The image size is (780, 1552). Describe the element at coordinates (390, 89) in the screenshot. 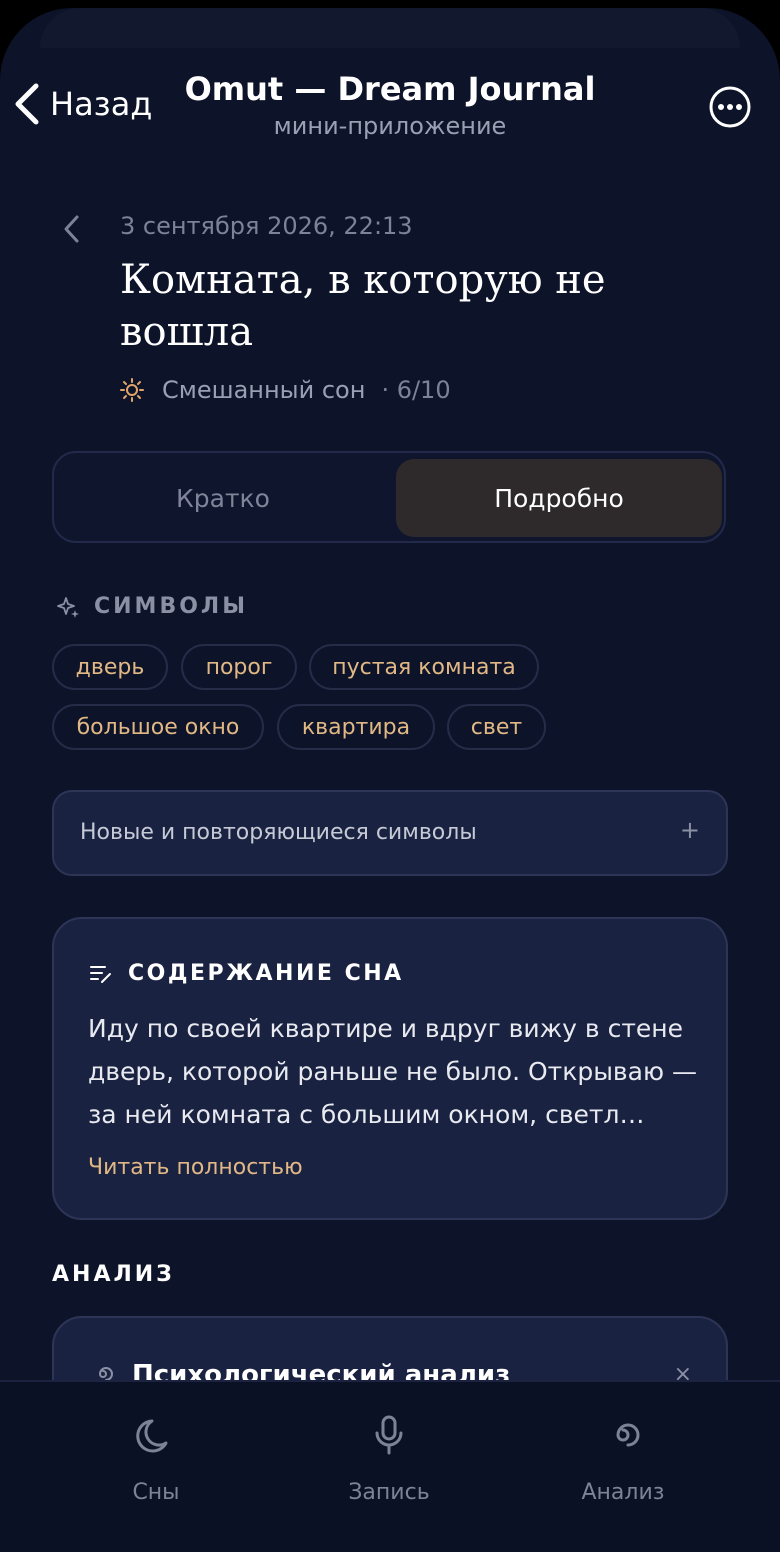

I see `app-title: Omut — Dream Journal` at that location.